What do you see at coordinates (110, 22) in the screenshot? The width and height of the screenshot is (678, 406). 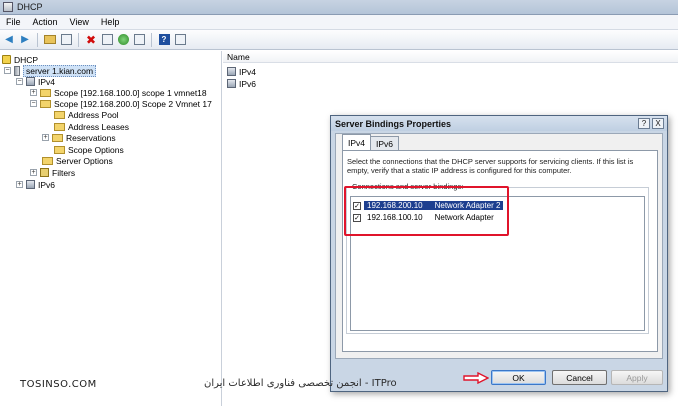 I see `menu-help: Help` at bounding box center [110, 22].